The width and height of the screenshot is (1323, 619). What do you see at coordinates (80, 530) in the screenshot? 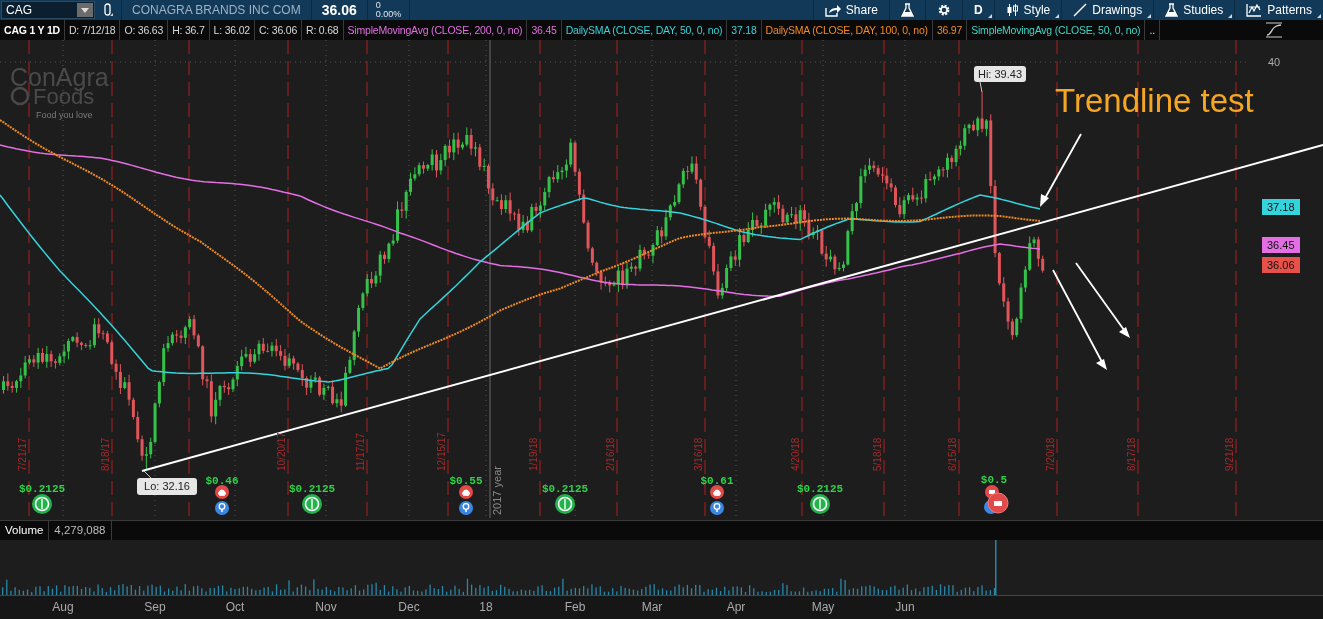
I see `volume-value: 4,279,088` at bounding box center [80, 530].